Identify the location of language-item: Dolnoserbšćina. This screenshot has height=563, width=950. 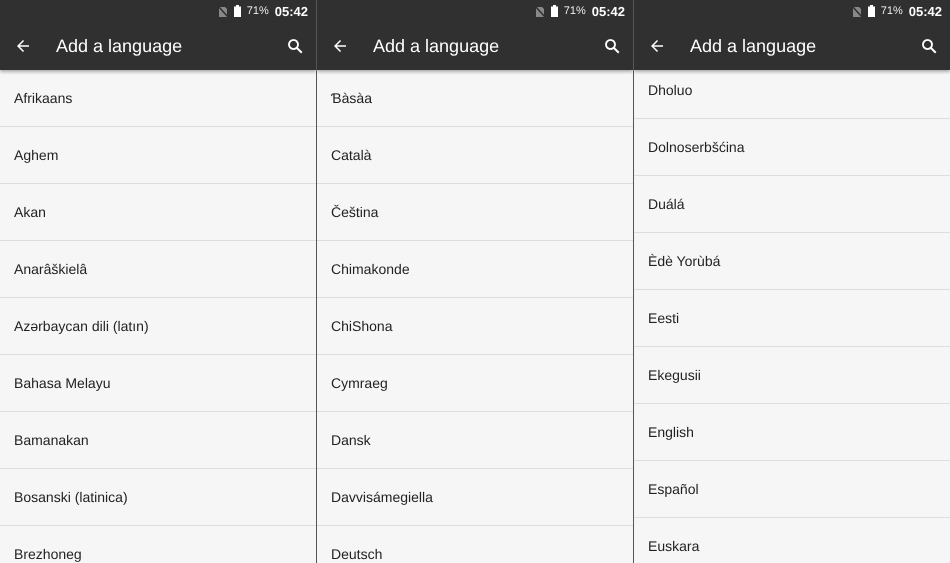
(792, 147).